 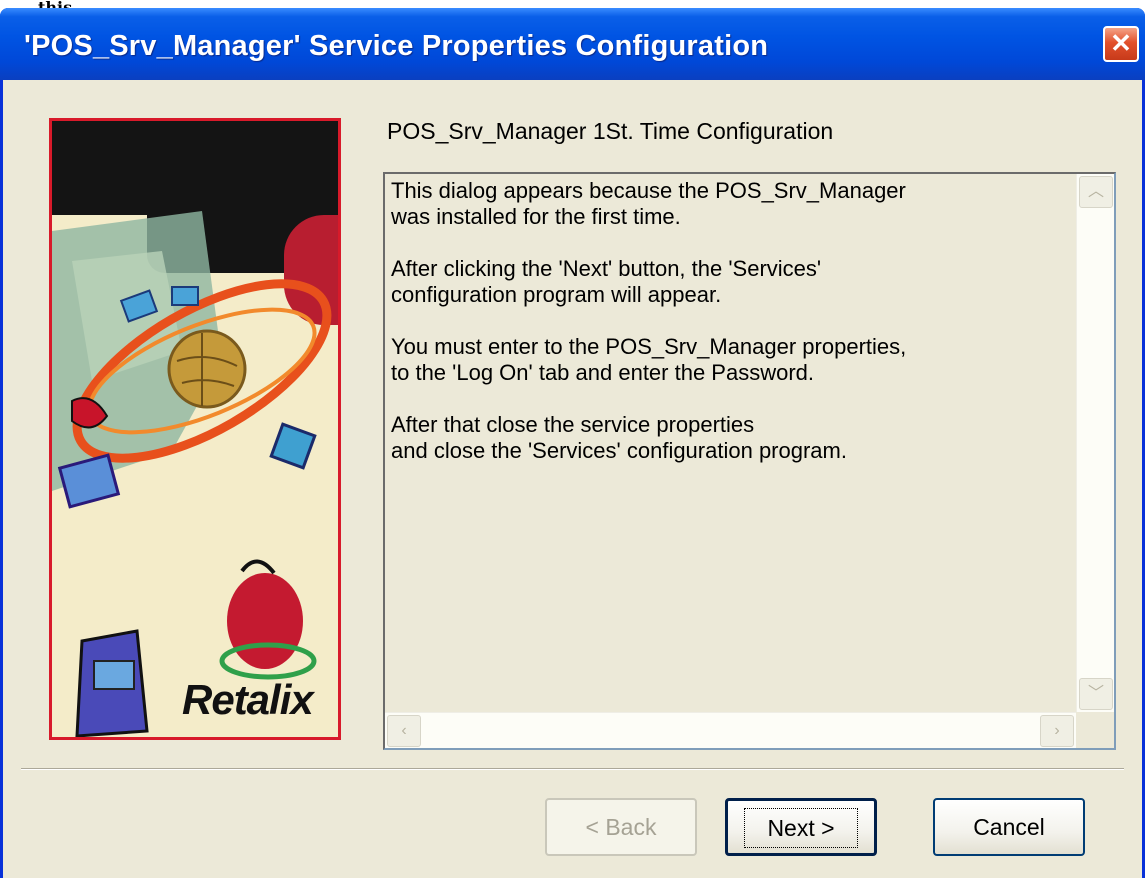 I want to click on button-separator, so click(x=572, y=769).